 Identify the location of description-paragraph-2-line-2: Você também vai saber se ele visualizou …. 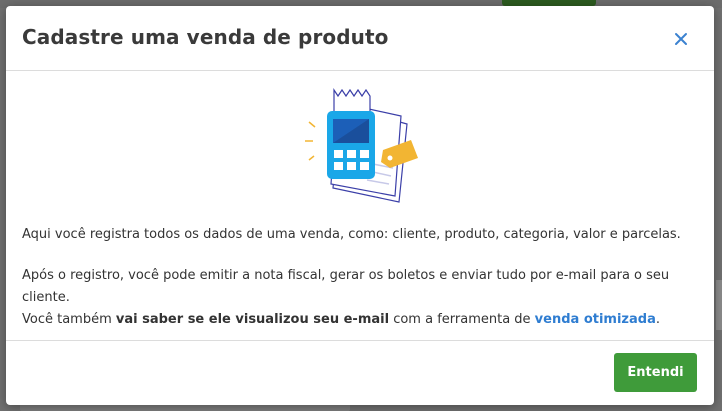
(362, 320).